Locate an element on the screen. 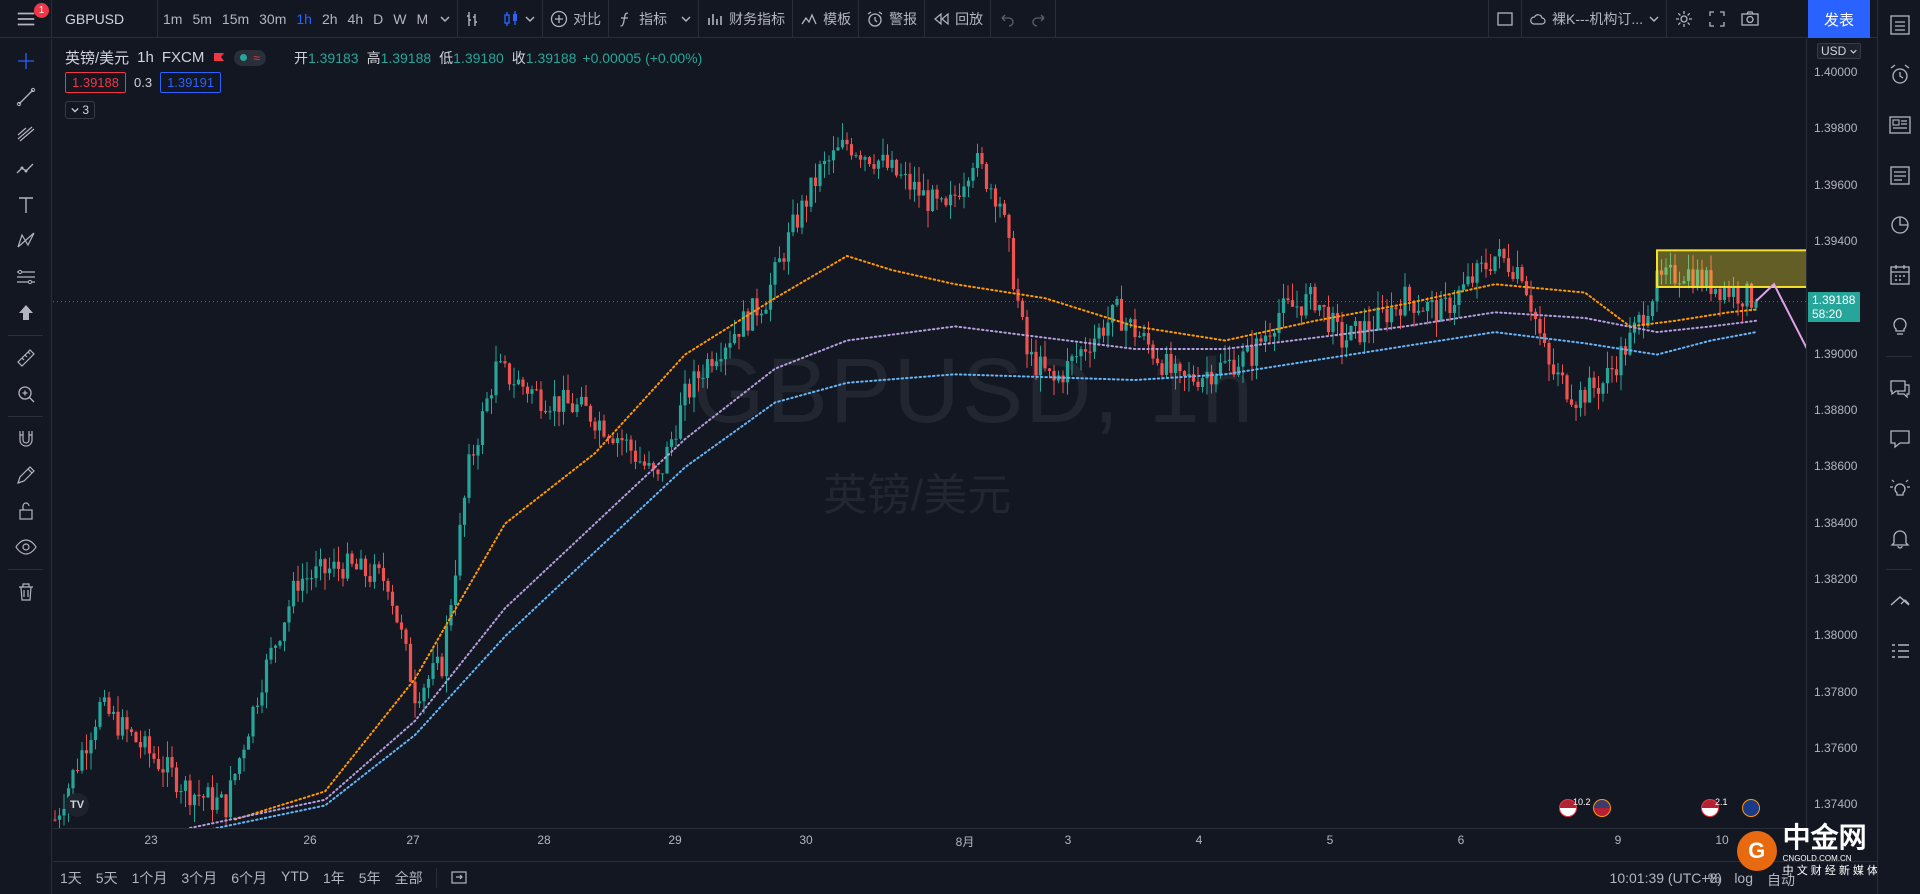 The width and height of the screenshot is (1920, 894). range-button: 3个月 is located at coordinates (199, 878).